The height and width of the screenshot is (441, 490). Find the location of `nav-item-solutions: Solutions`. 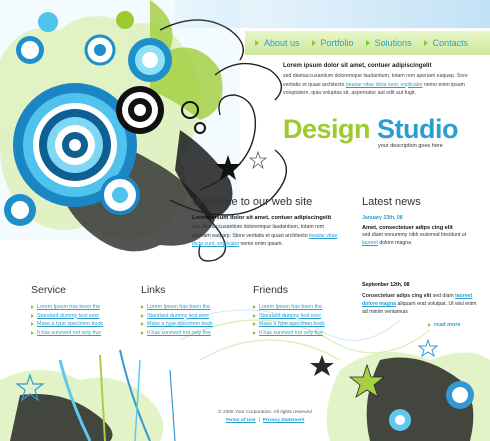

nav-item-solutions: Solutions is located at coordinates (383, 43).